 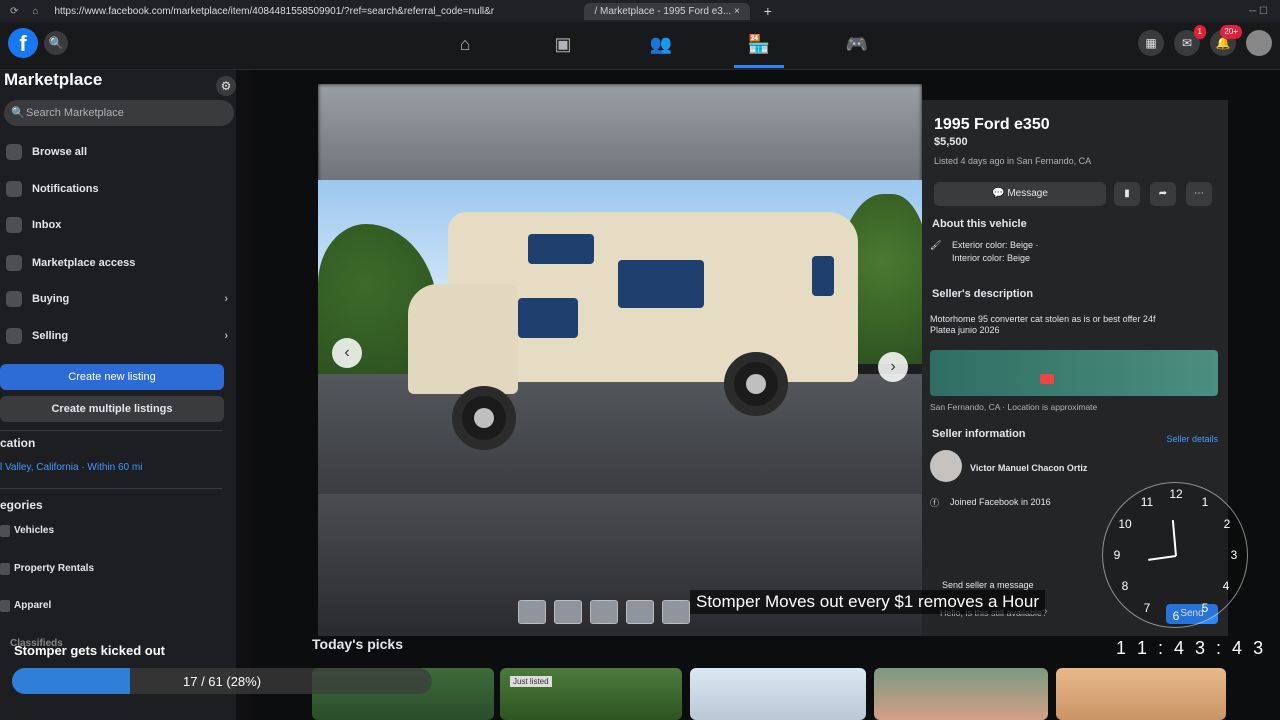 I want to click on share-icon: ➦, so click(x=1163, y=194).